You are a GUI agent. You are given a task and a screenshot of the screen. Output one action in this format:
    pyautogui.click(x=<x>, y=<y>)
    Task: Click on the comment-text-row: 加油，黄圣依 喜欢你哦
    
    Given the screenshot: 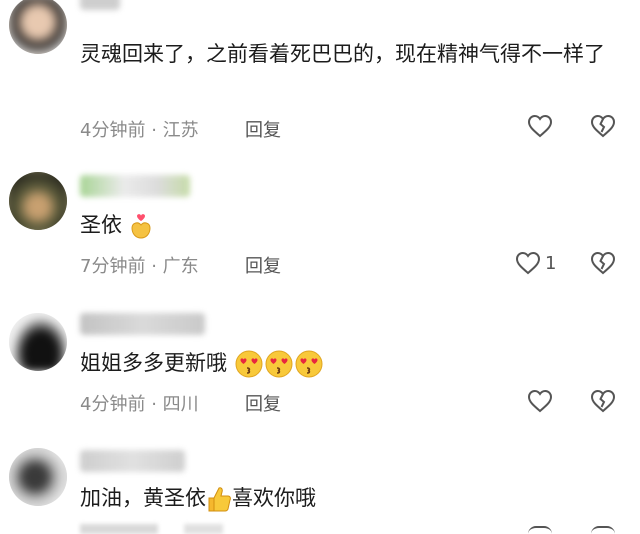 What is the action you would take?
    pyautogui.click(x=350, y=498)
    